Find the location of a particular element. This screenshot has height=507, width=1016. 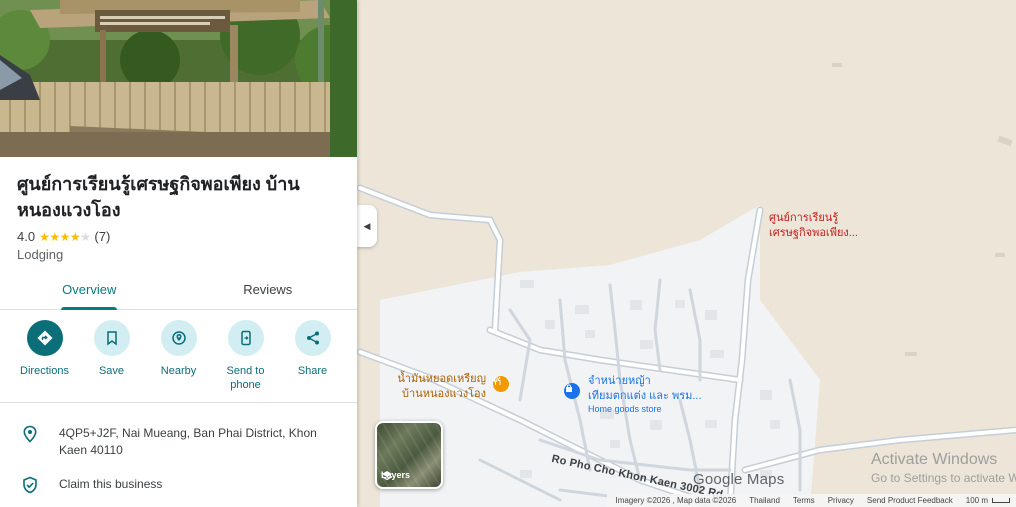

review-count: (7) is located at coordinates (102, 236).